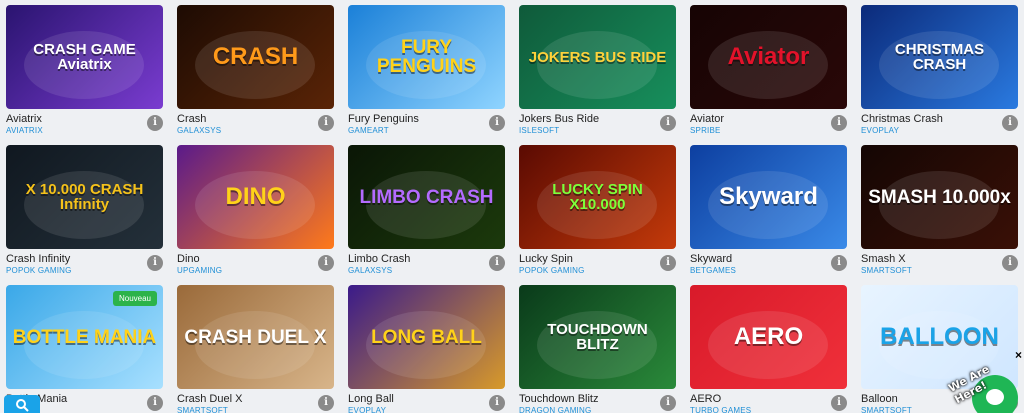 This screenshot has width=1024, height=413. Describe the element at coordinates (559, 119) in the screenshot. I see `game-name: Jokers Bus Ride` at that location.